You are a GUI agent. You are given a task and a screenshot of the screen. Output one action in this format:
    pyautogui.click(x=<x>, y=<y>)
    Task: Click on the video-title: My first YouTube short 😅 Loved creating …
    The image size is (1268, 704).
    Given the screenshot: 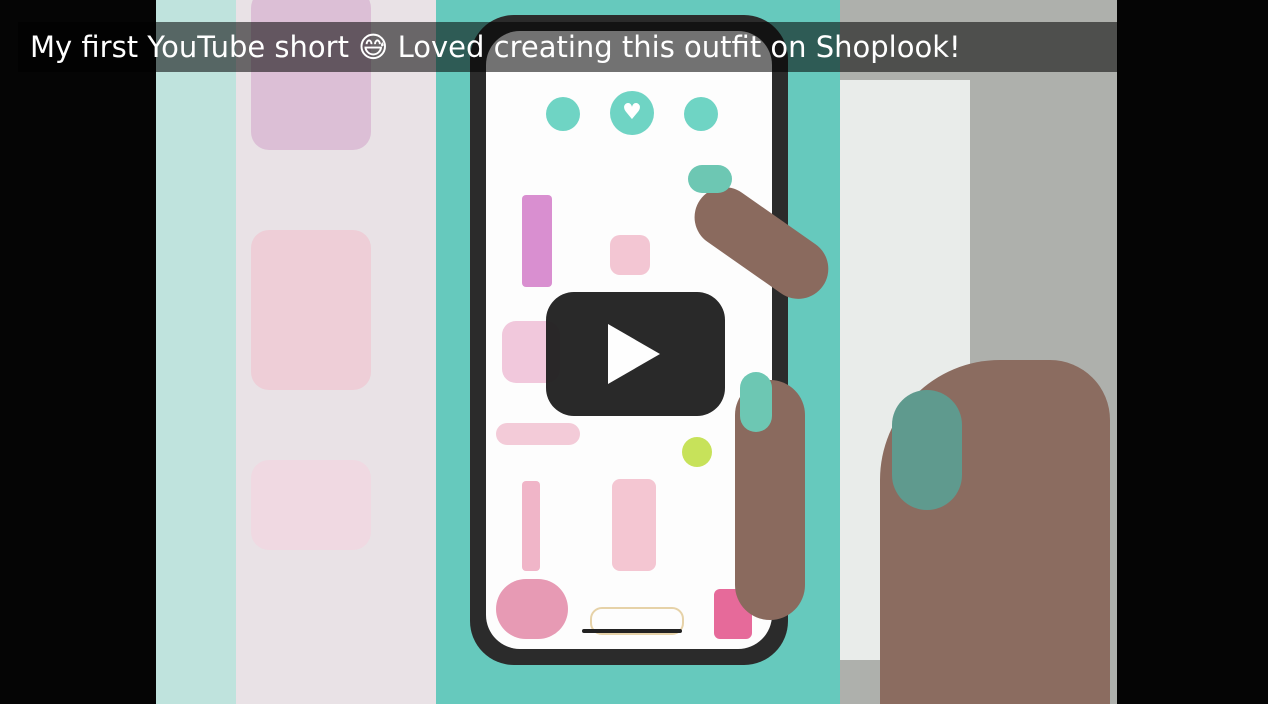 What is the action you would take?
    pyautogui.click(x=495, y=47)
    